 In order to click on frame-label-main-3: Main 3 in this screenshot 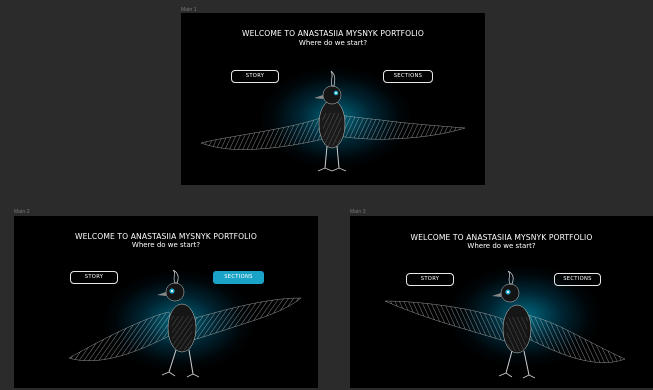, I will do `click(358, 212)`.